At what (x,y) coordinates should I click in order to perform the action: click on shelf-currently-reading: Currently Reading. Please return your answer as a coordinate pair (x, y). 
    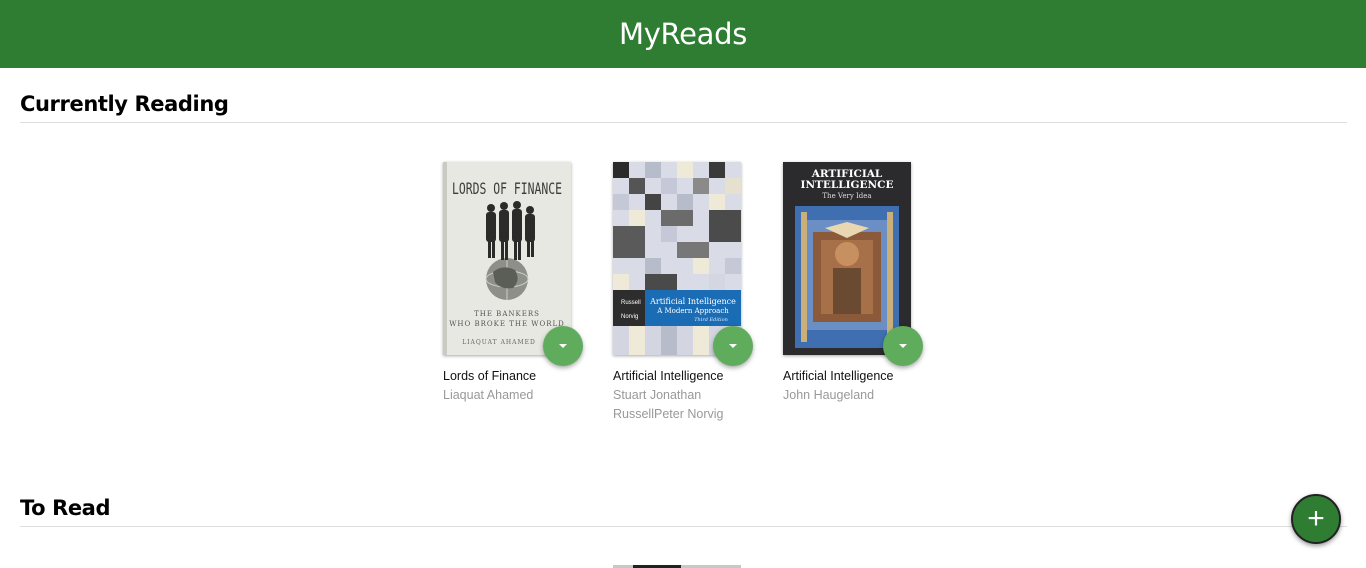
    Looking at the image, I should click on (683, 107).